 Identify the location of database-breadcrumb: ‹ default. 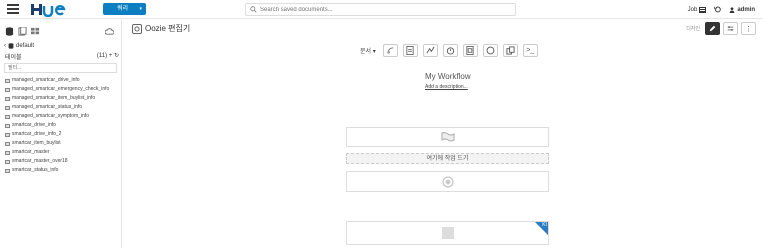
(19, 46).